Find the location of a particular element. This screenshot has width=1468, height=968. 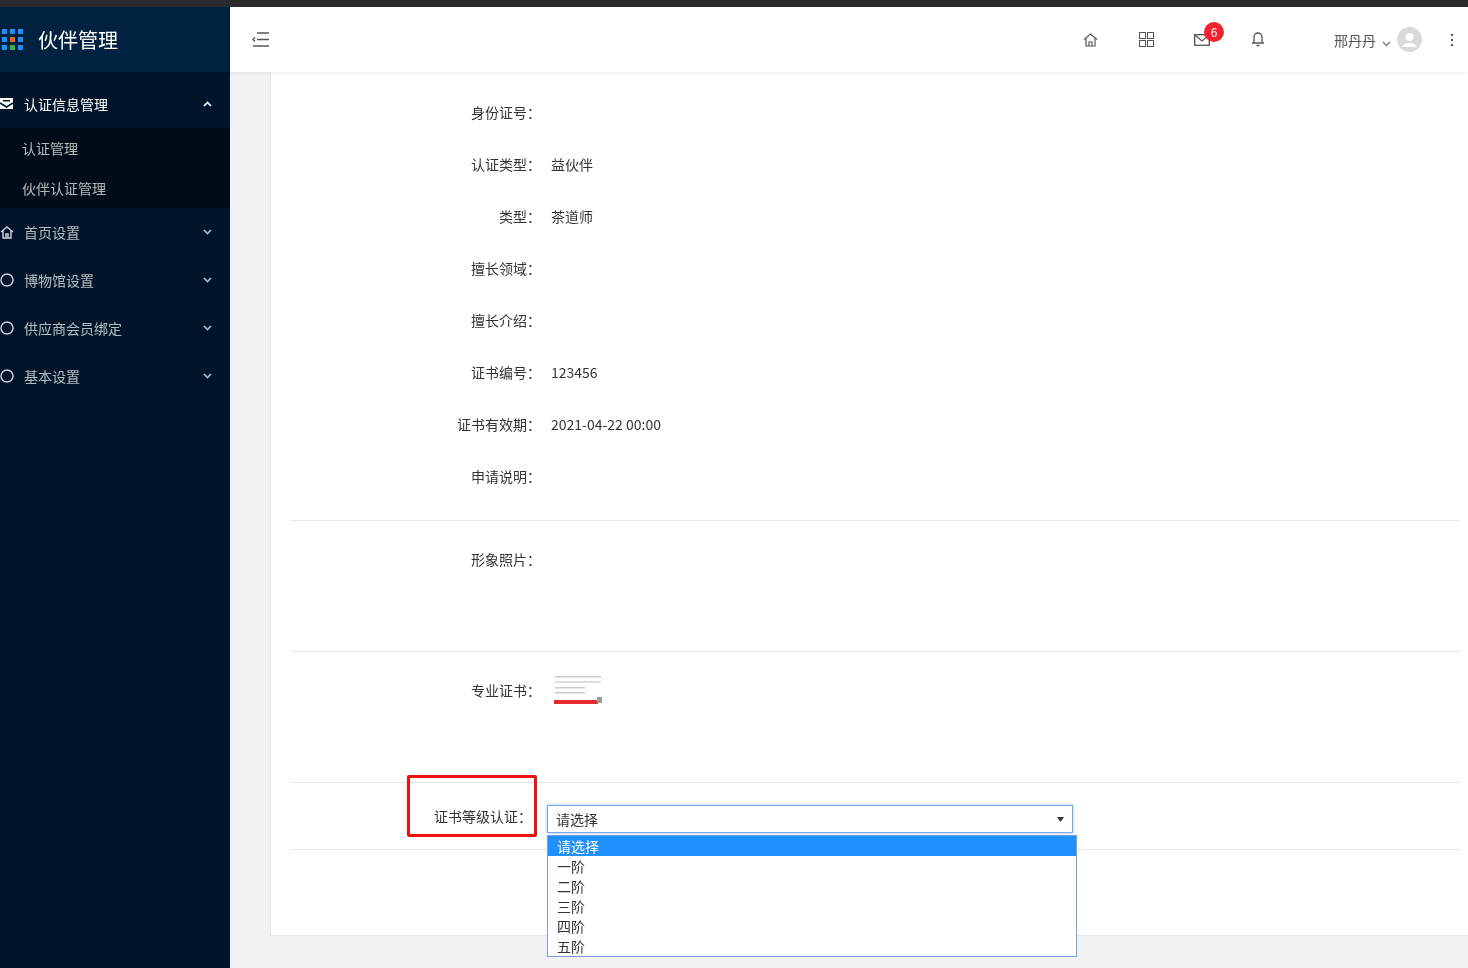

field-label: 专业证书： is located at coordinates (505, 690).